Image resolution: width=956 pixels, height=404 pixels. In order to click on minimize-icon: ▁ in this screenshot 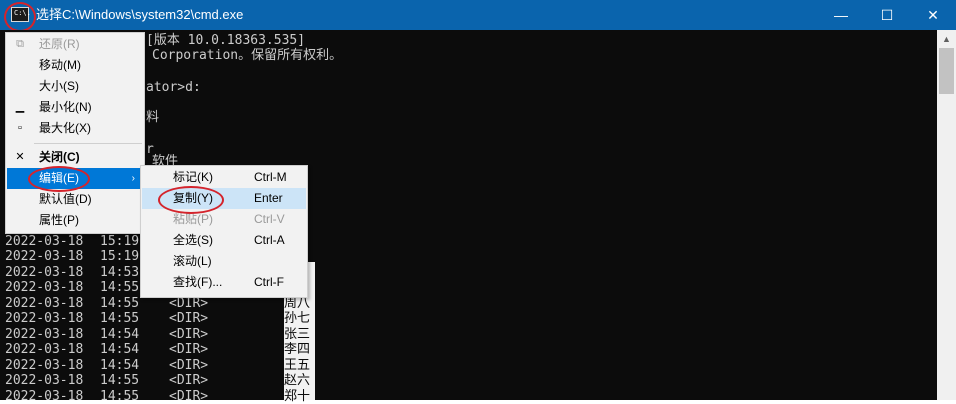, I will do `click(20, 107)`.